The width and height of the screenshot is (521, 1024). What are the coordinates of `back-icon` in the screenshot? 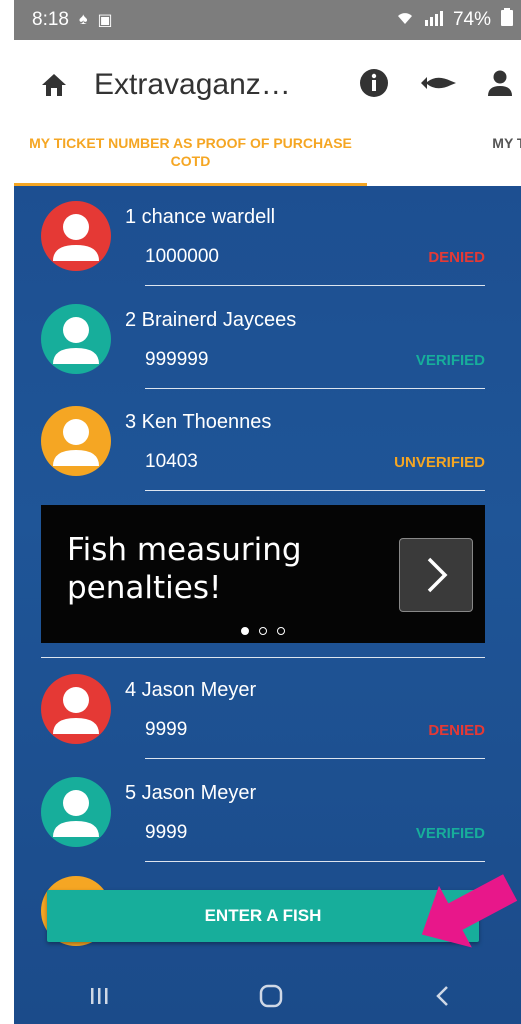 It's located at (442, 995).